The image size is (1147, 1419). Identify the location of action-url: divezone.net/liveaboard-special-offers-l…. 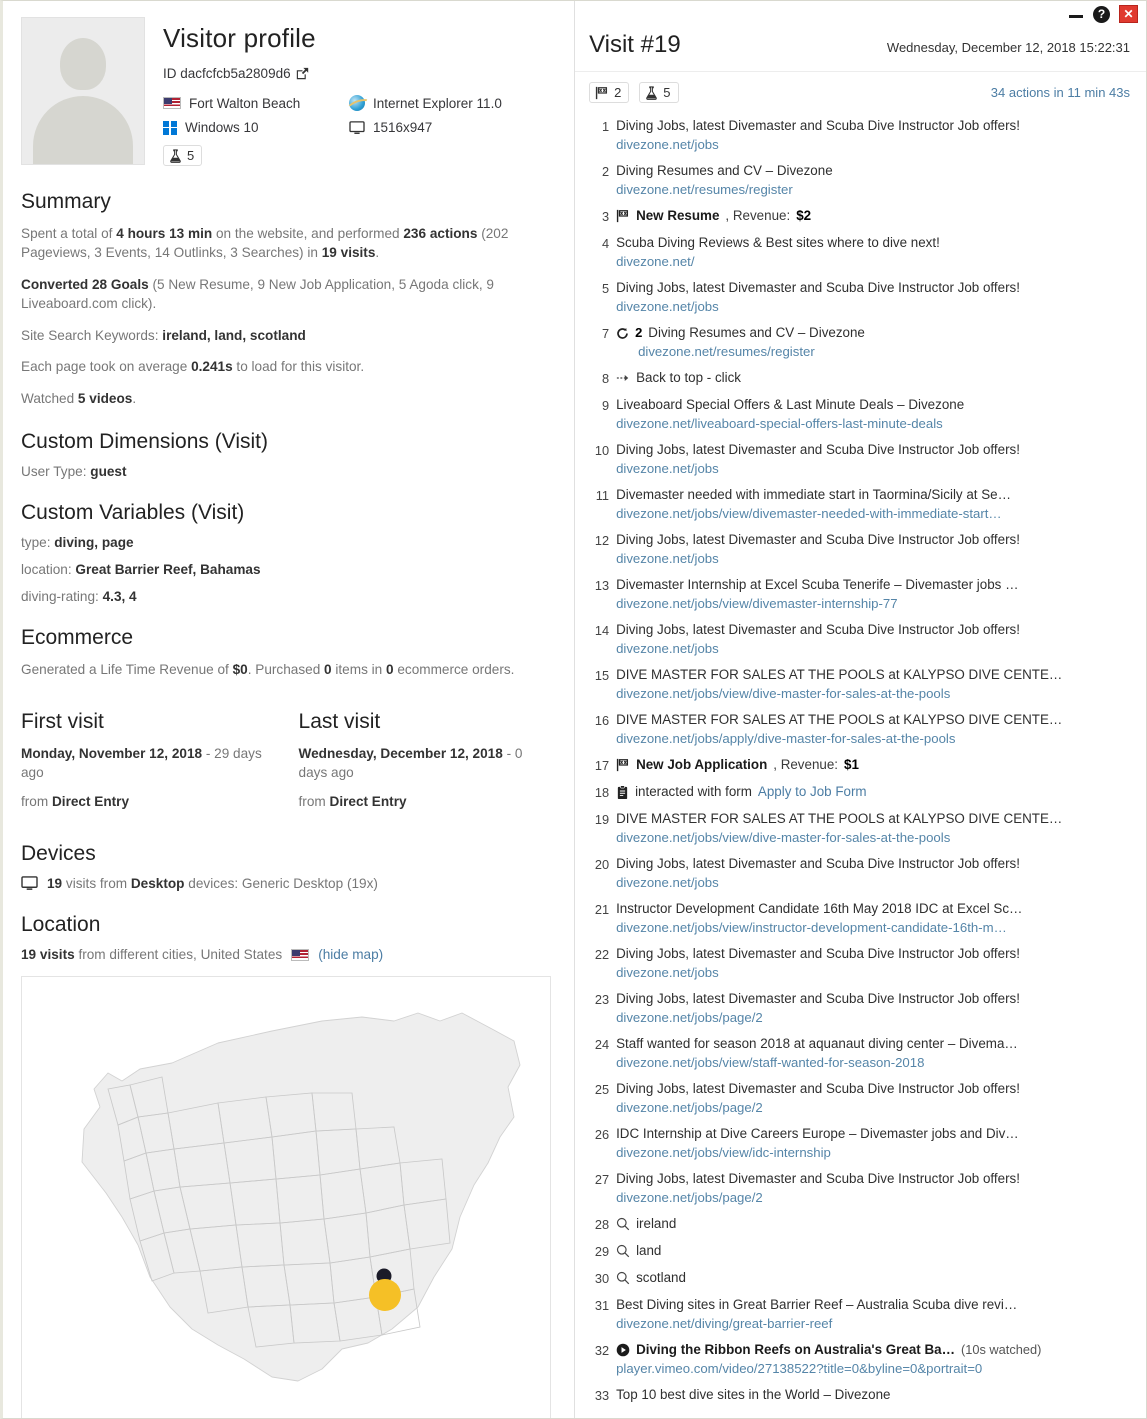
(875, 424).